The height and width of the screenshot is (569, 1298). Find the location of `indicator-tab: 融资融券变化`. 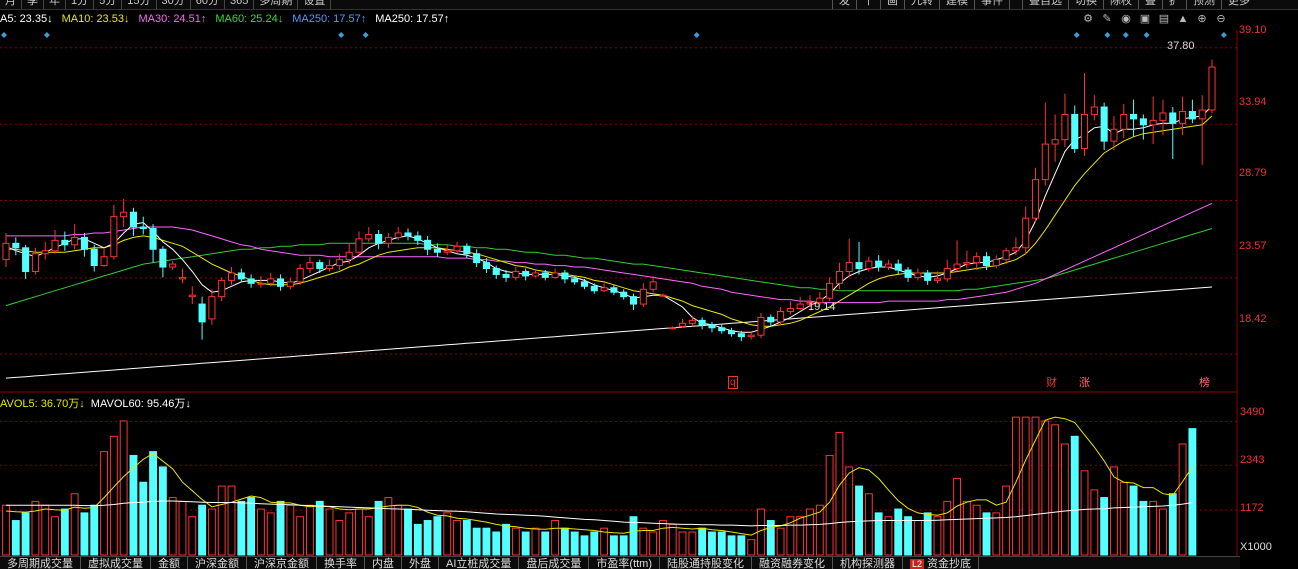

indicator-tab: 融资融券变化 is located at coordinates (793, 563).